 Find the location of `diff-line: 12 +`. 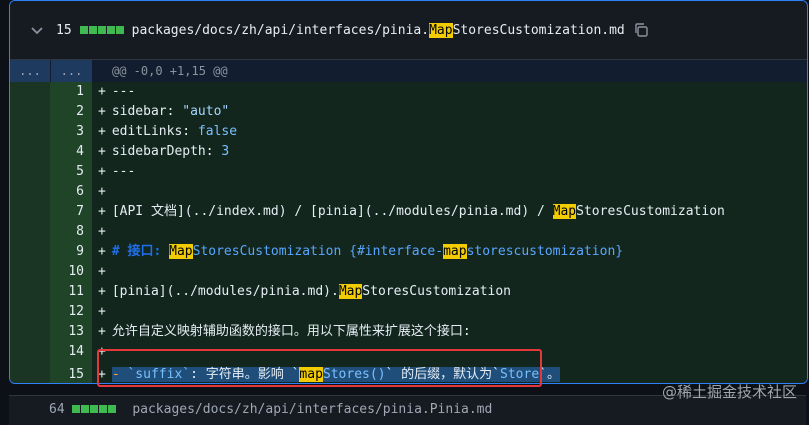

diff-line: 12 + is located at coordinates (408, 312).